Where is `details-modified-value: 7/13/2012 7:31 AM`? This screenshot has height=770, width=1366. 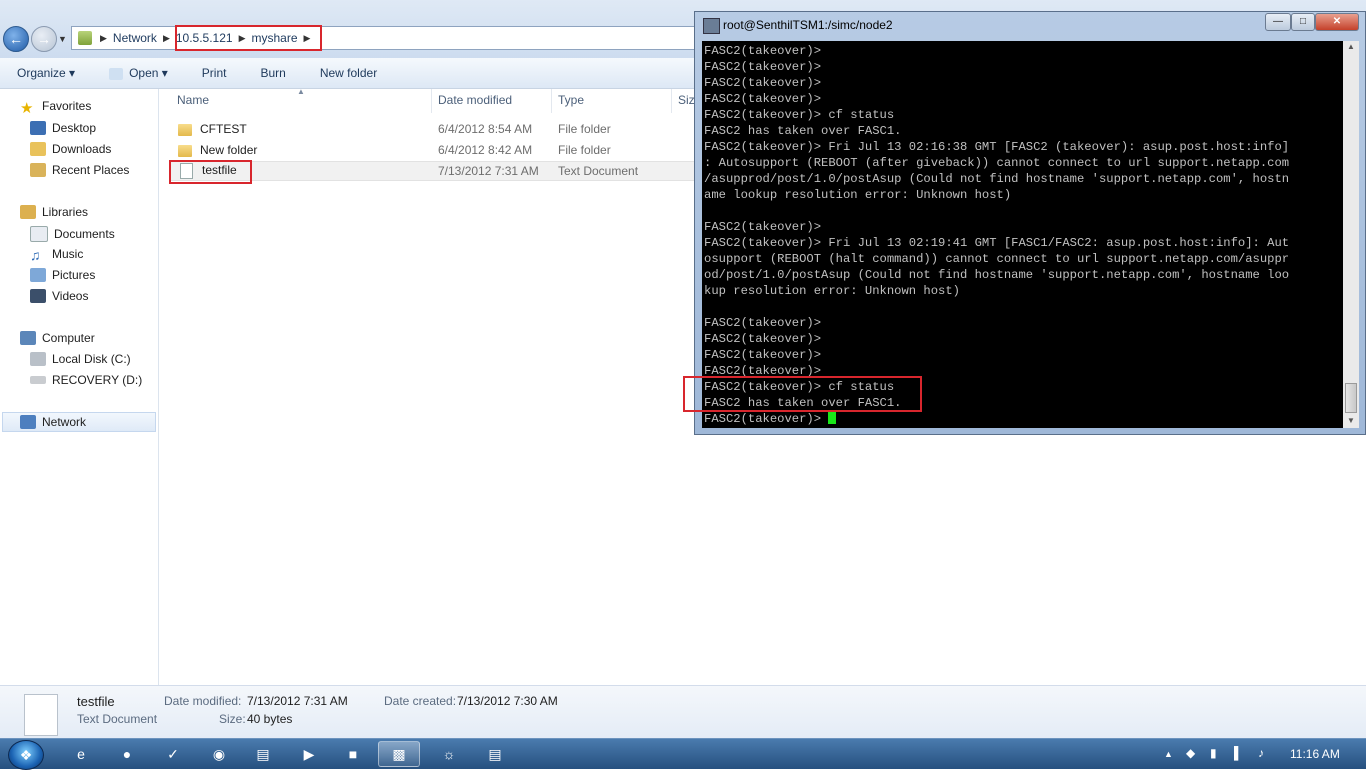
details-modified-value: 7/13/2012 7:31 AM is located at coordinates (297, 701).